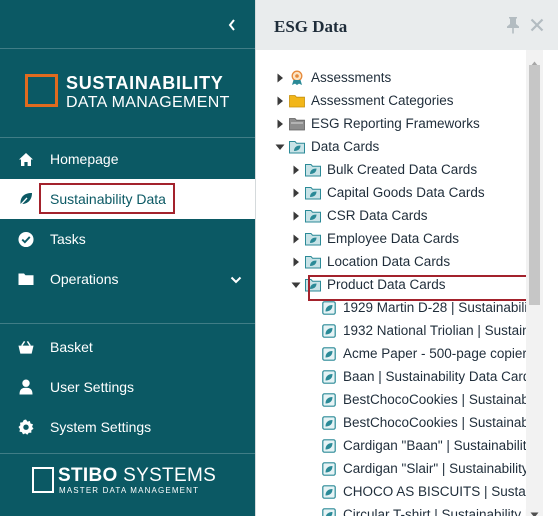 Image resolution: width=558 pixels, height=516 pixels. What do you see at coordinates (26, 387) in the screenshot?
I see `user-icon` at bounding box center [26, 387].